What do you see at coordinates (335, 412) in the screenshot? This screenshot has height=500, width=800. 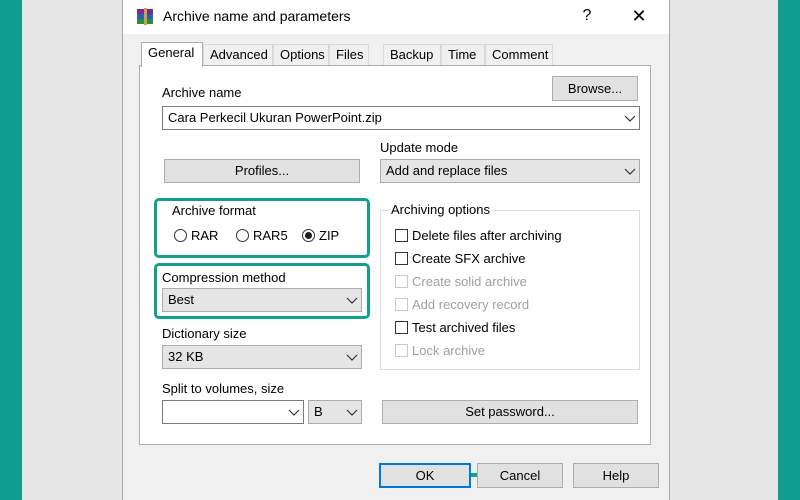 I see `split-volumes-unit-combo: B` at bounding box center [335, 412].